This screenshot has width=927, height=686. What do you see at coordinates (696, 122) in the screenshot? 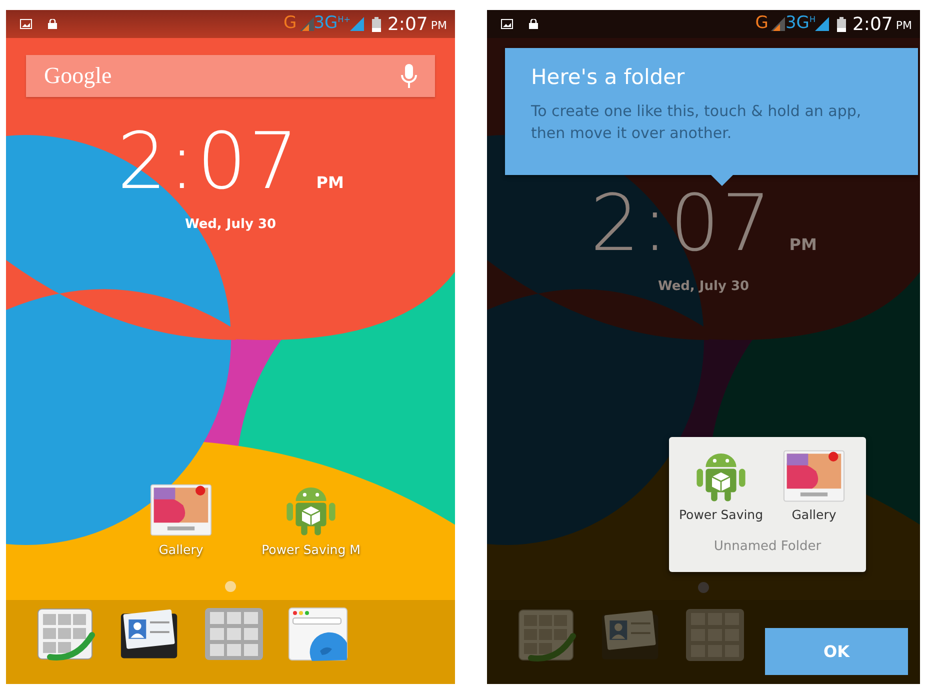
I see `tooltip-text: To create one like this, touch & hold an app, then move it over another.` at bounding box center [696, 122].